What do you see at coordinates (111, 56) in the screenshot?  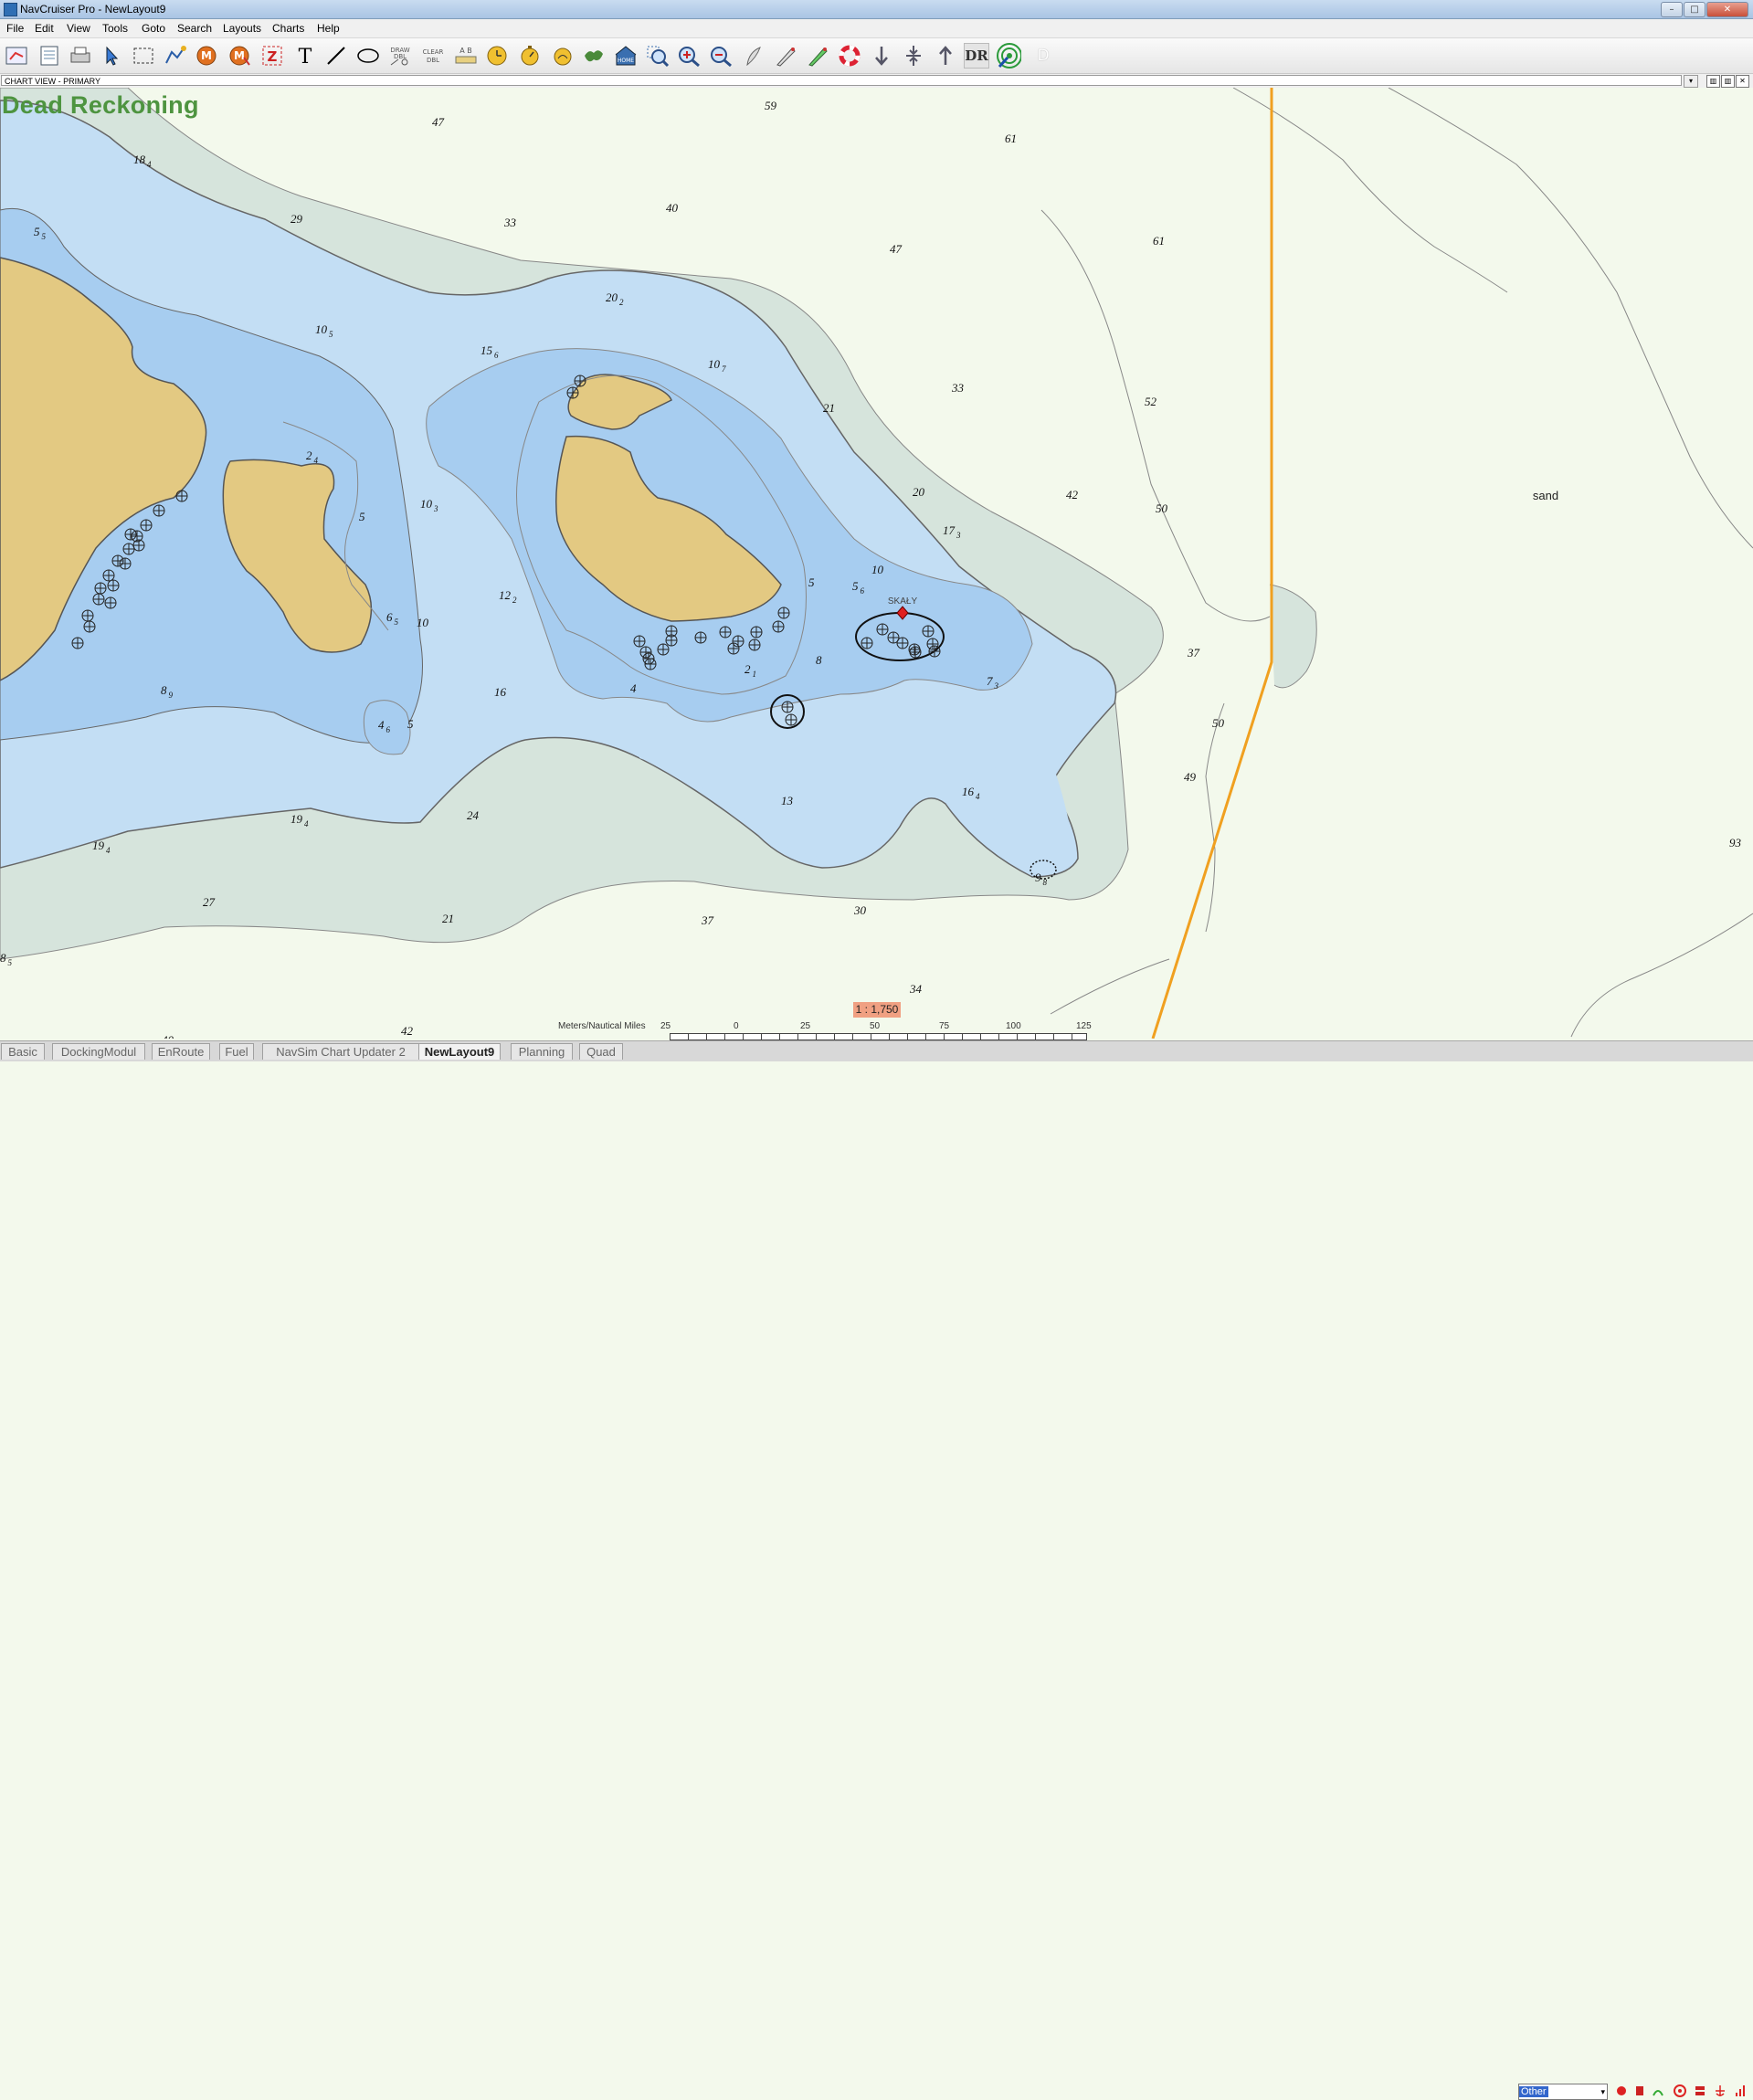 I see `pointer-icon` at bounding box center [111, 56].